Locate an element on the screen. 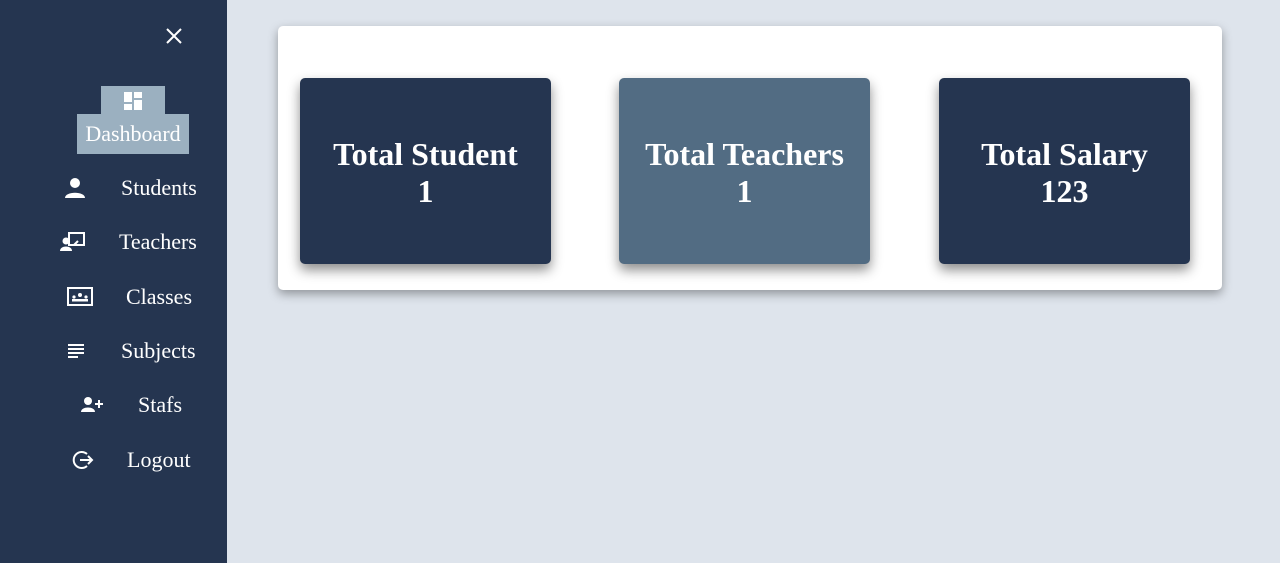  dashboard-grid-icon is located at coordinates (133, 101).